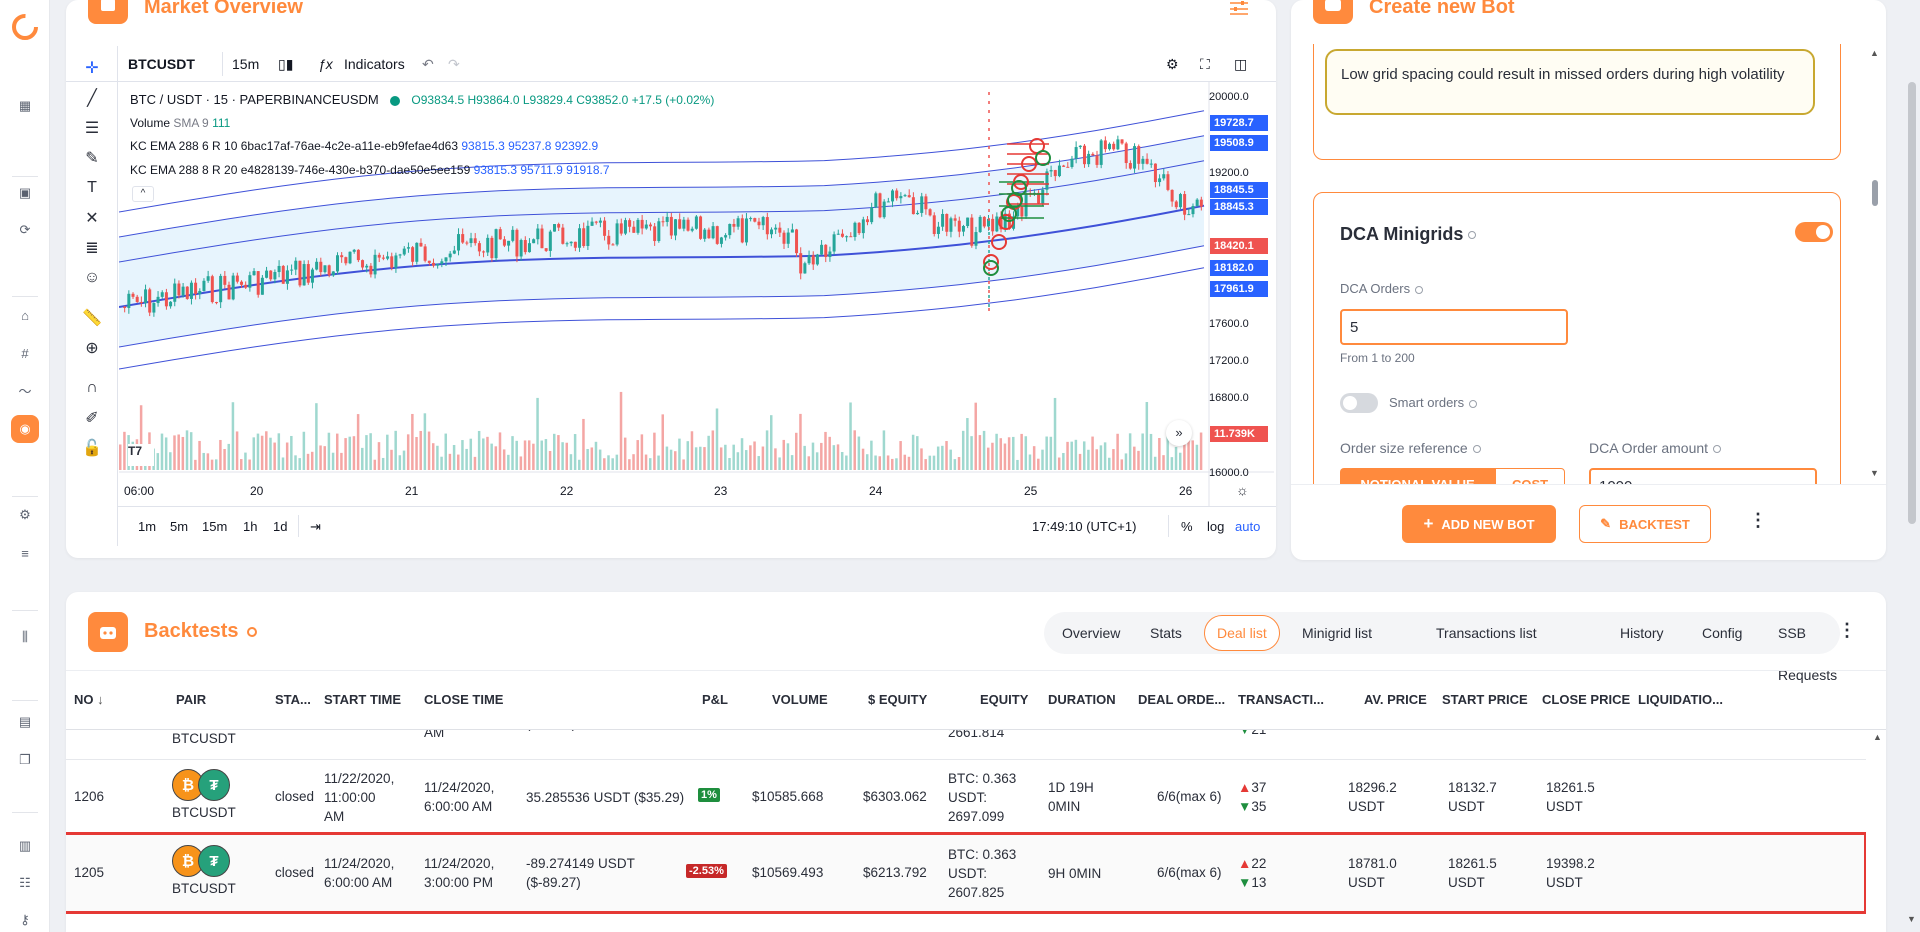 This screenshot has width=1920, height=932. Describe the element at coordinates (1479, 524) in the screenshot. I see `add-new-bot-button: + ADD NEW BOT` at that location.